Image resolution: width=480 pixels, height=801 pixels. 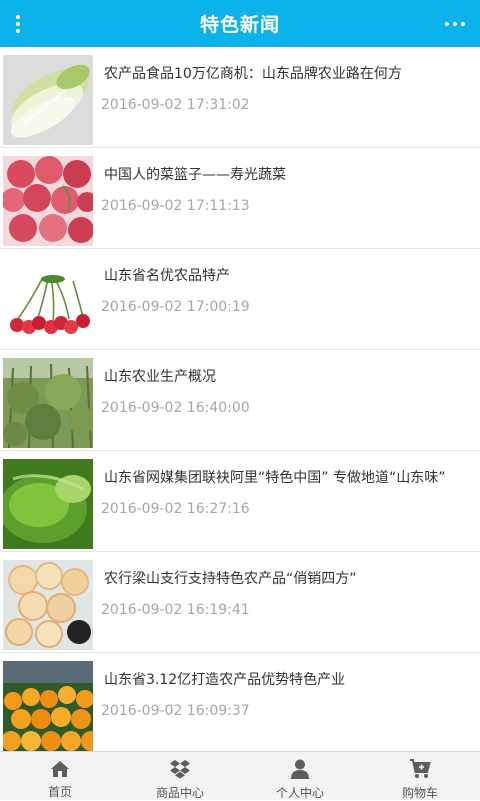 What do you see at coordinates (175, 408) in the screenshot?
I see `news-time: 2016-09-02 16:40:00` at bounding box center [175, 408].